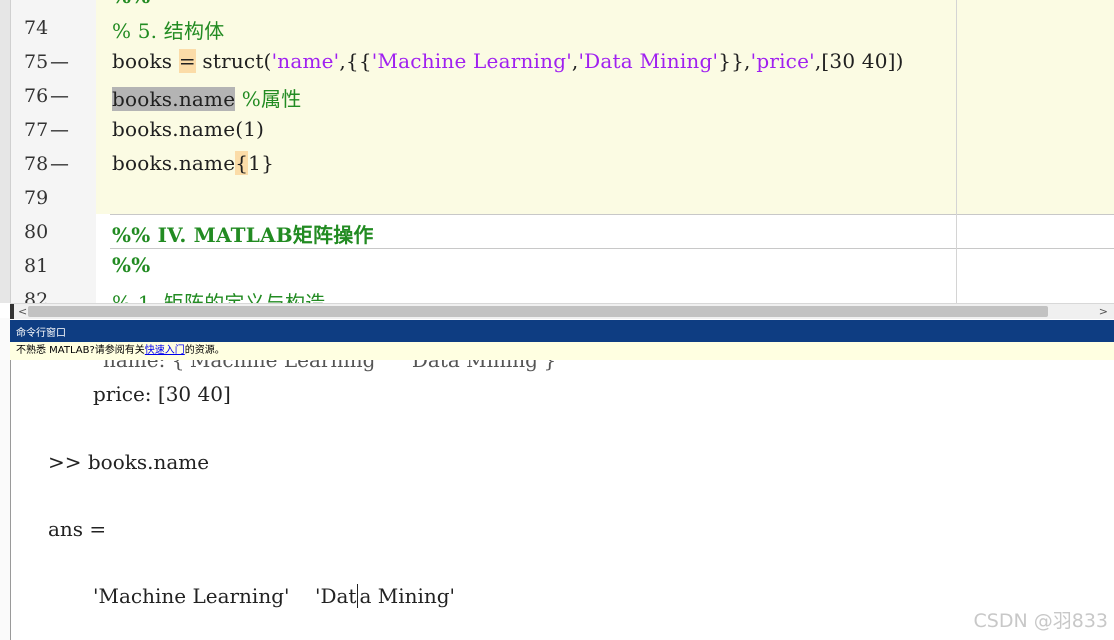 This screenshot has height=640, width=1114. I want to click on output-line-partial: name: {'Machine Learning' 'Data Mining'}, so click(330, 366).